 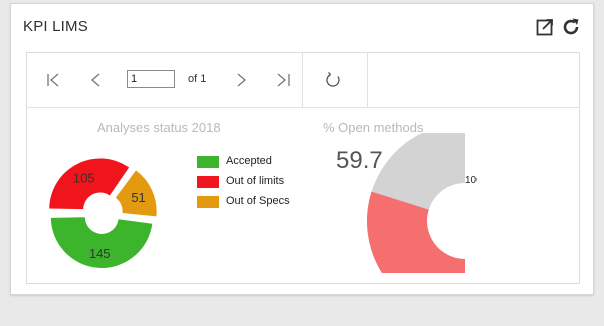 I want to click on legend-label: Out of limits, so click(x=255, y=181).